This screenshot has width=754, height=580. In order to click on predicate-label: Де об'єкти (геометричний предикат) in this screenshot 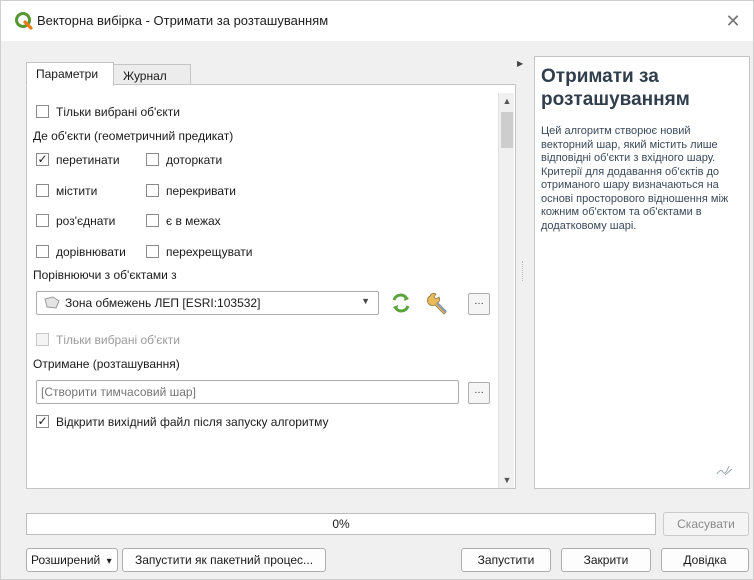, I will do `click(133, 136)`.